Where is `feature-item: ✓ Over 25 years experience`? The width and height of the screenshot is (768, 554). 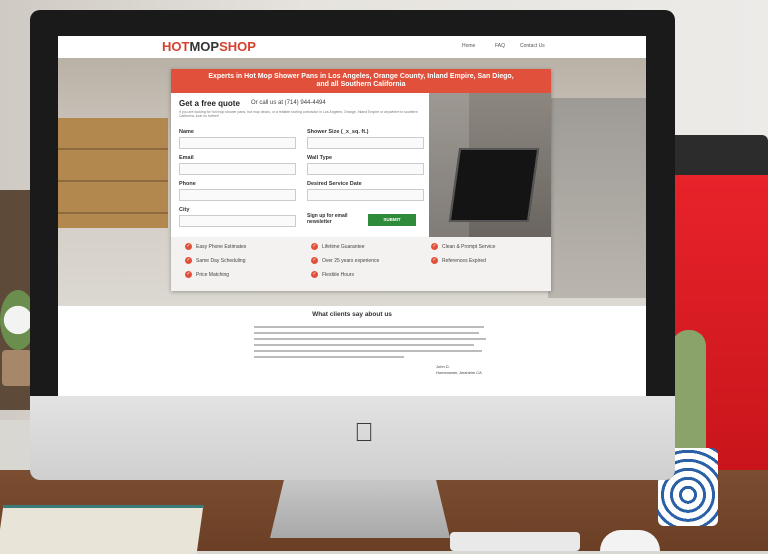 feature-item: ✓ Over 25 years experience is located at coordinates (345, 260).